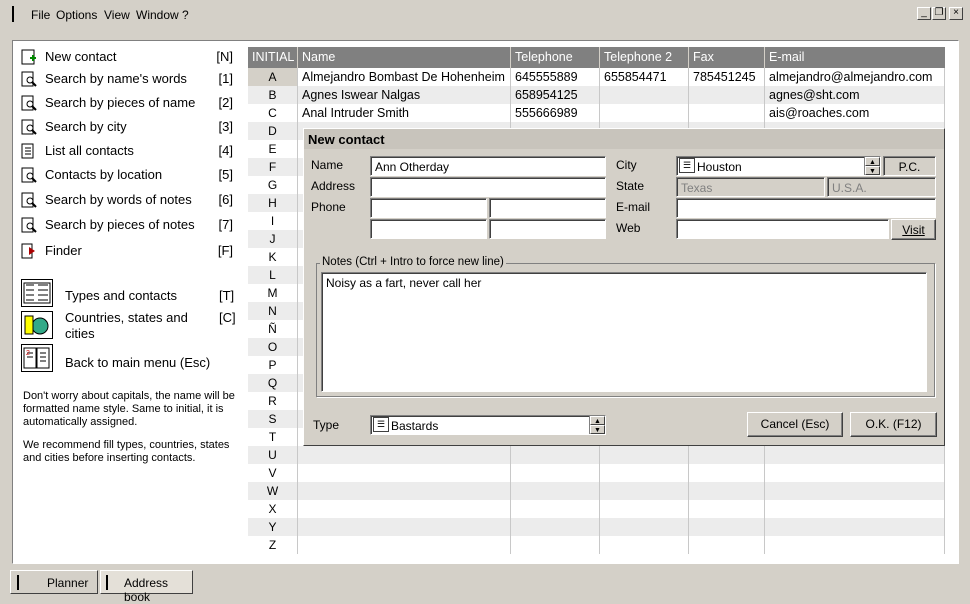 The height and width of the screenshot is (604, 970). Describe the element at coordinates (273, 365) in the screenshot. I see `initial-cell: P` at that location.